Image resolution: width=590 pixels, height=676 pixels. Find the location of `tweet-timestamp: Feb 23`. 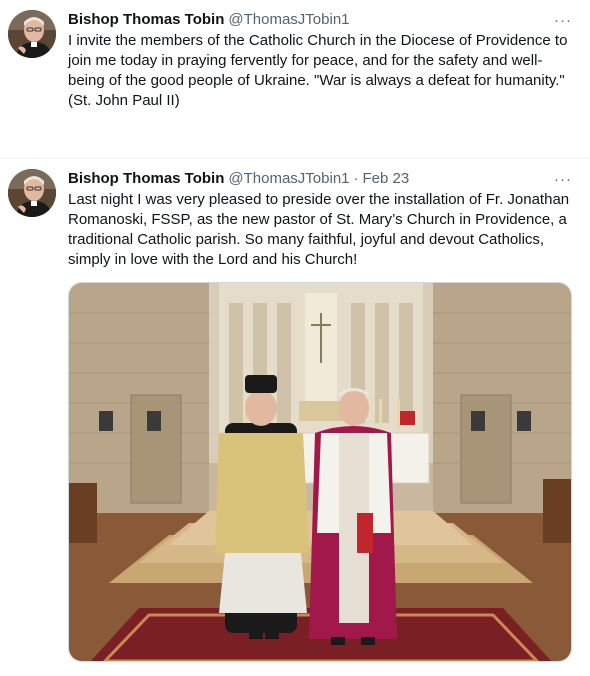

tweet-timestamp: Feb 23 is located at coordinates (386, 179).